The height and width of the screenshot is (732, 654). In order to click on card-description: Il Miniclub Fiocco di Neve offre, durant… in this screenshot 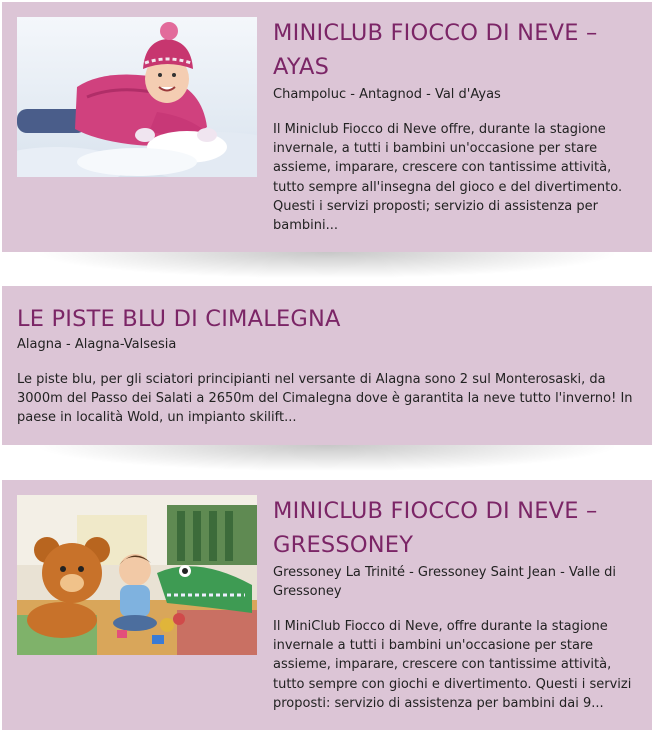, I will do `click(448, 178)`.